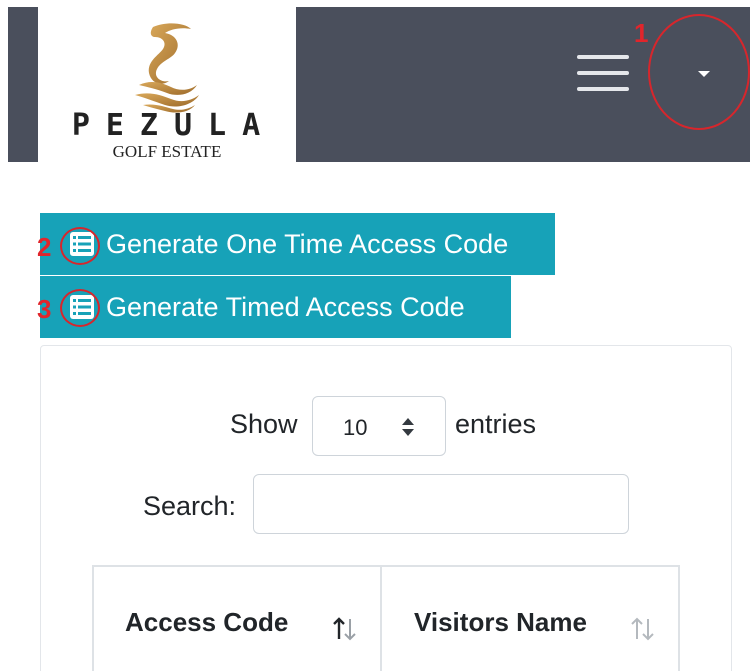 The height and width of the screenshot is (671, 750). I want to click on column-header-visitors-name: Visitors Name, so click(532, 619).